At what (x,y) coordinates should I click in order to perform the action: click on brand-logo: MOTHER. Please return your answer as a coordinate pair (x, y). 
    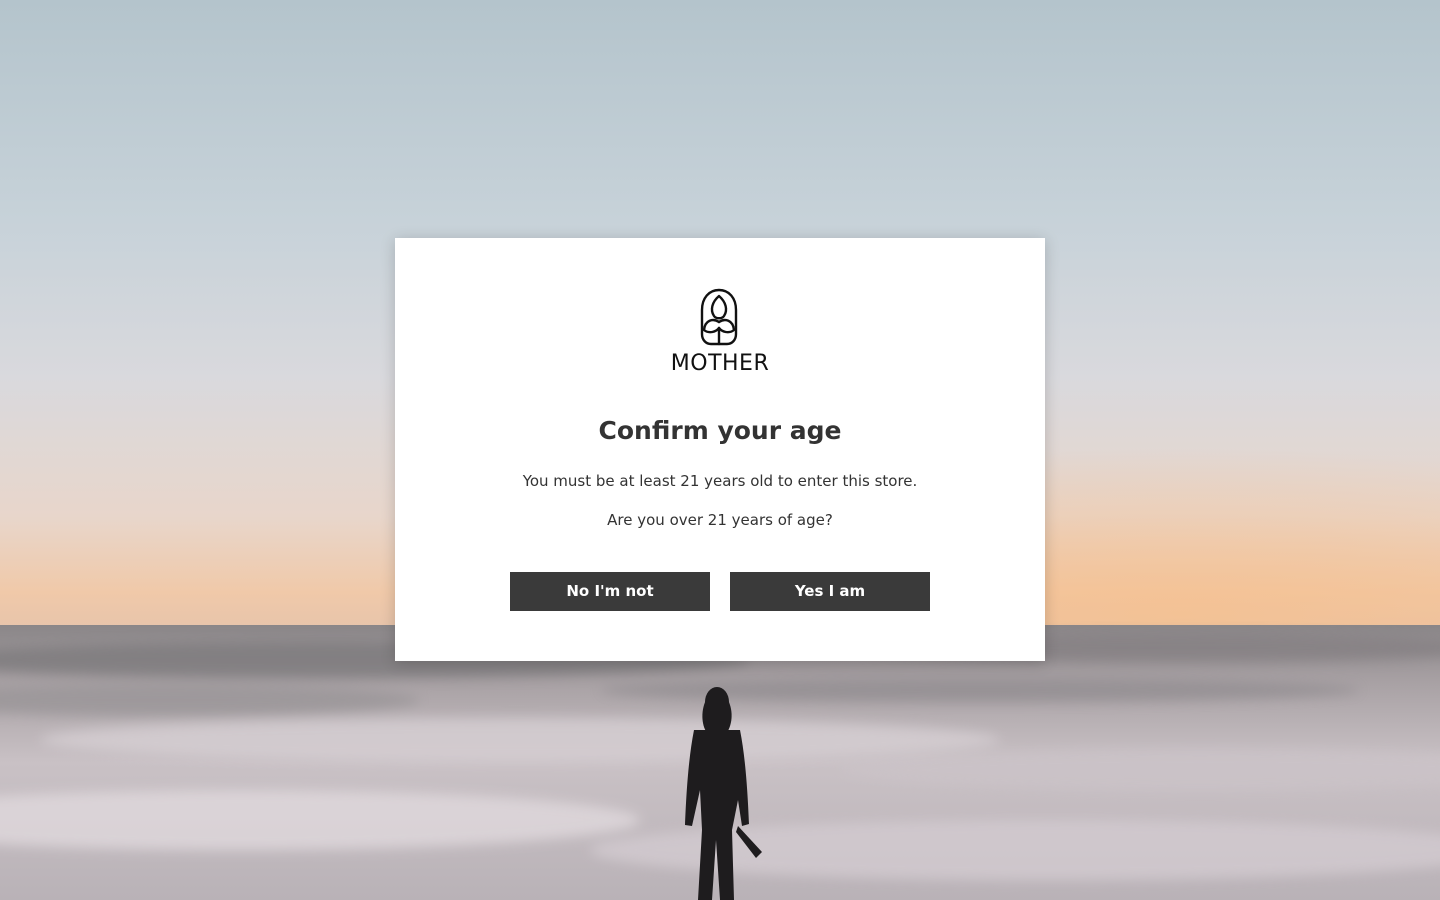
    Looking at the image, I should click on (720, 333).